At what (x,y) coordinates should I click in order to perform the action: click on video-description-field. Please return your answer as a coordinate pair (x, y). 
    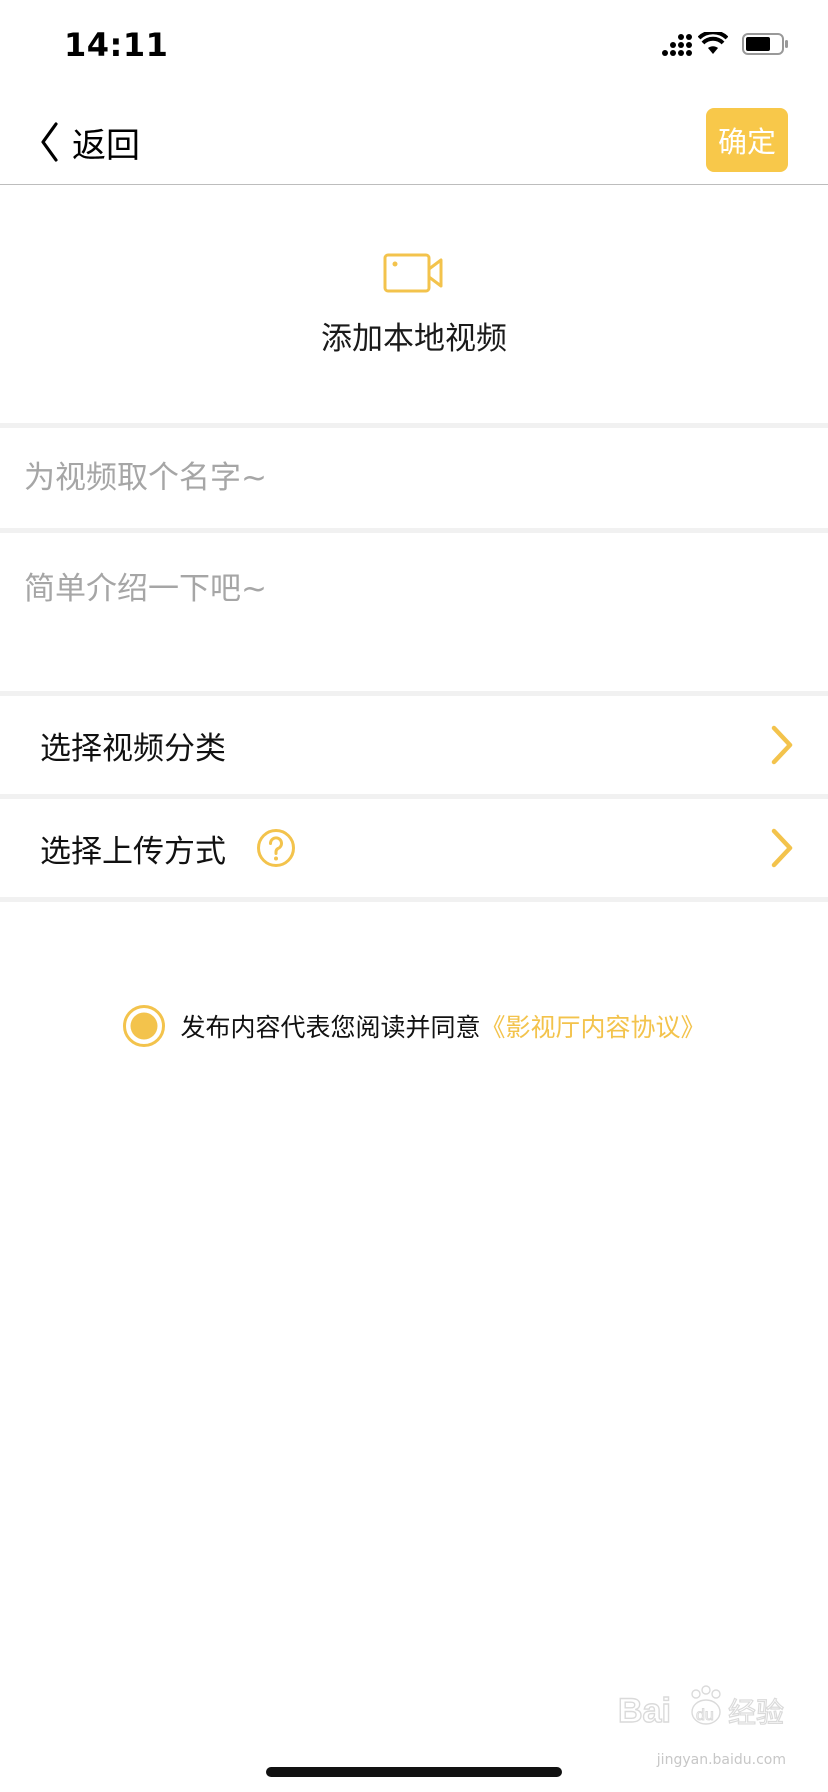
    Looking at the image, I should click on (414, 612).